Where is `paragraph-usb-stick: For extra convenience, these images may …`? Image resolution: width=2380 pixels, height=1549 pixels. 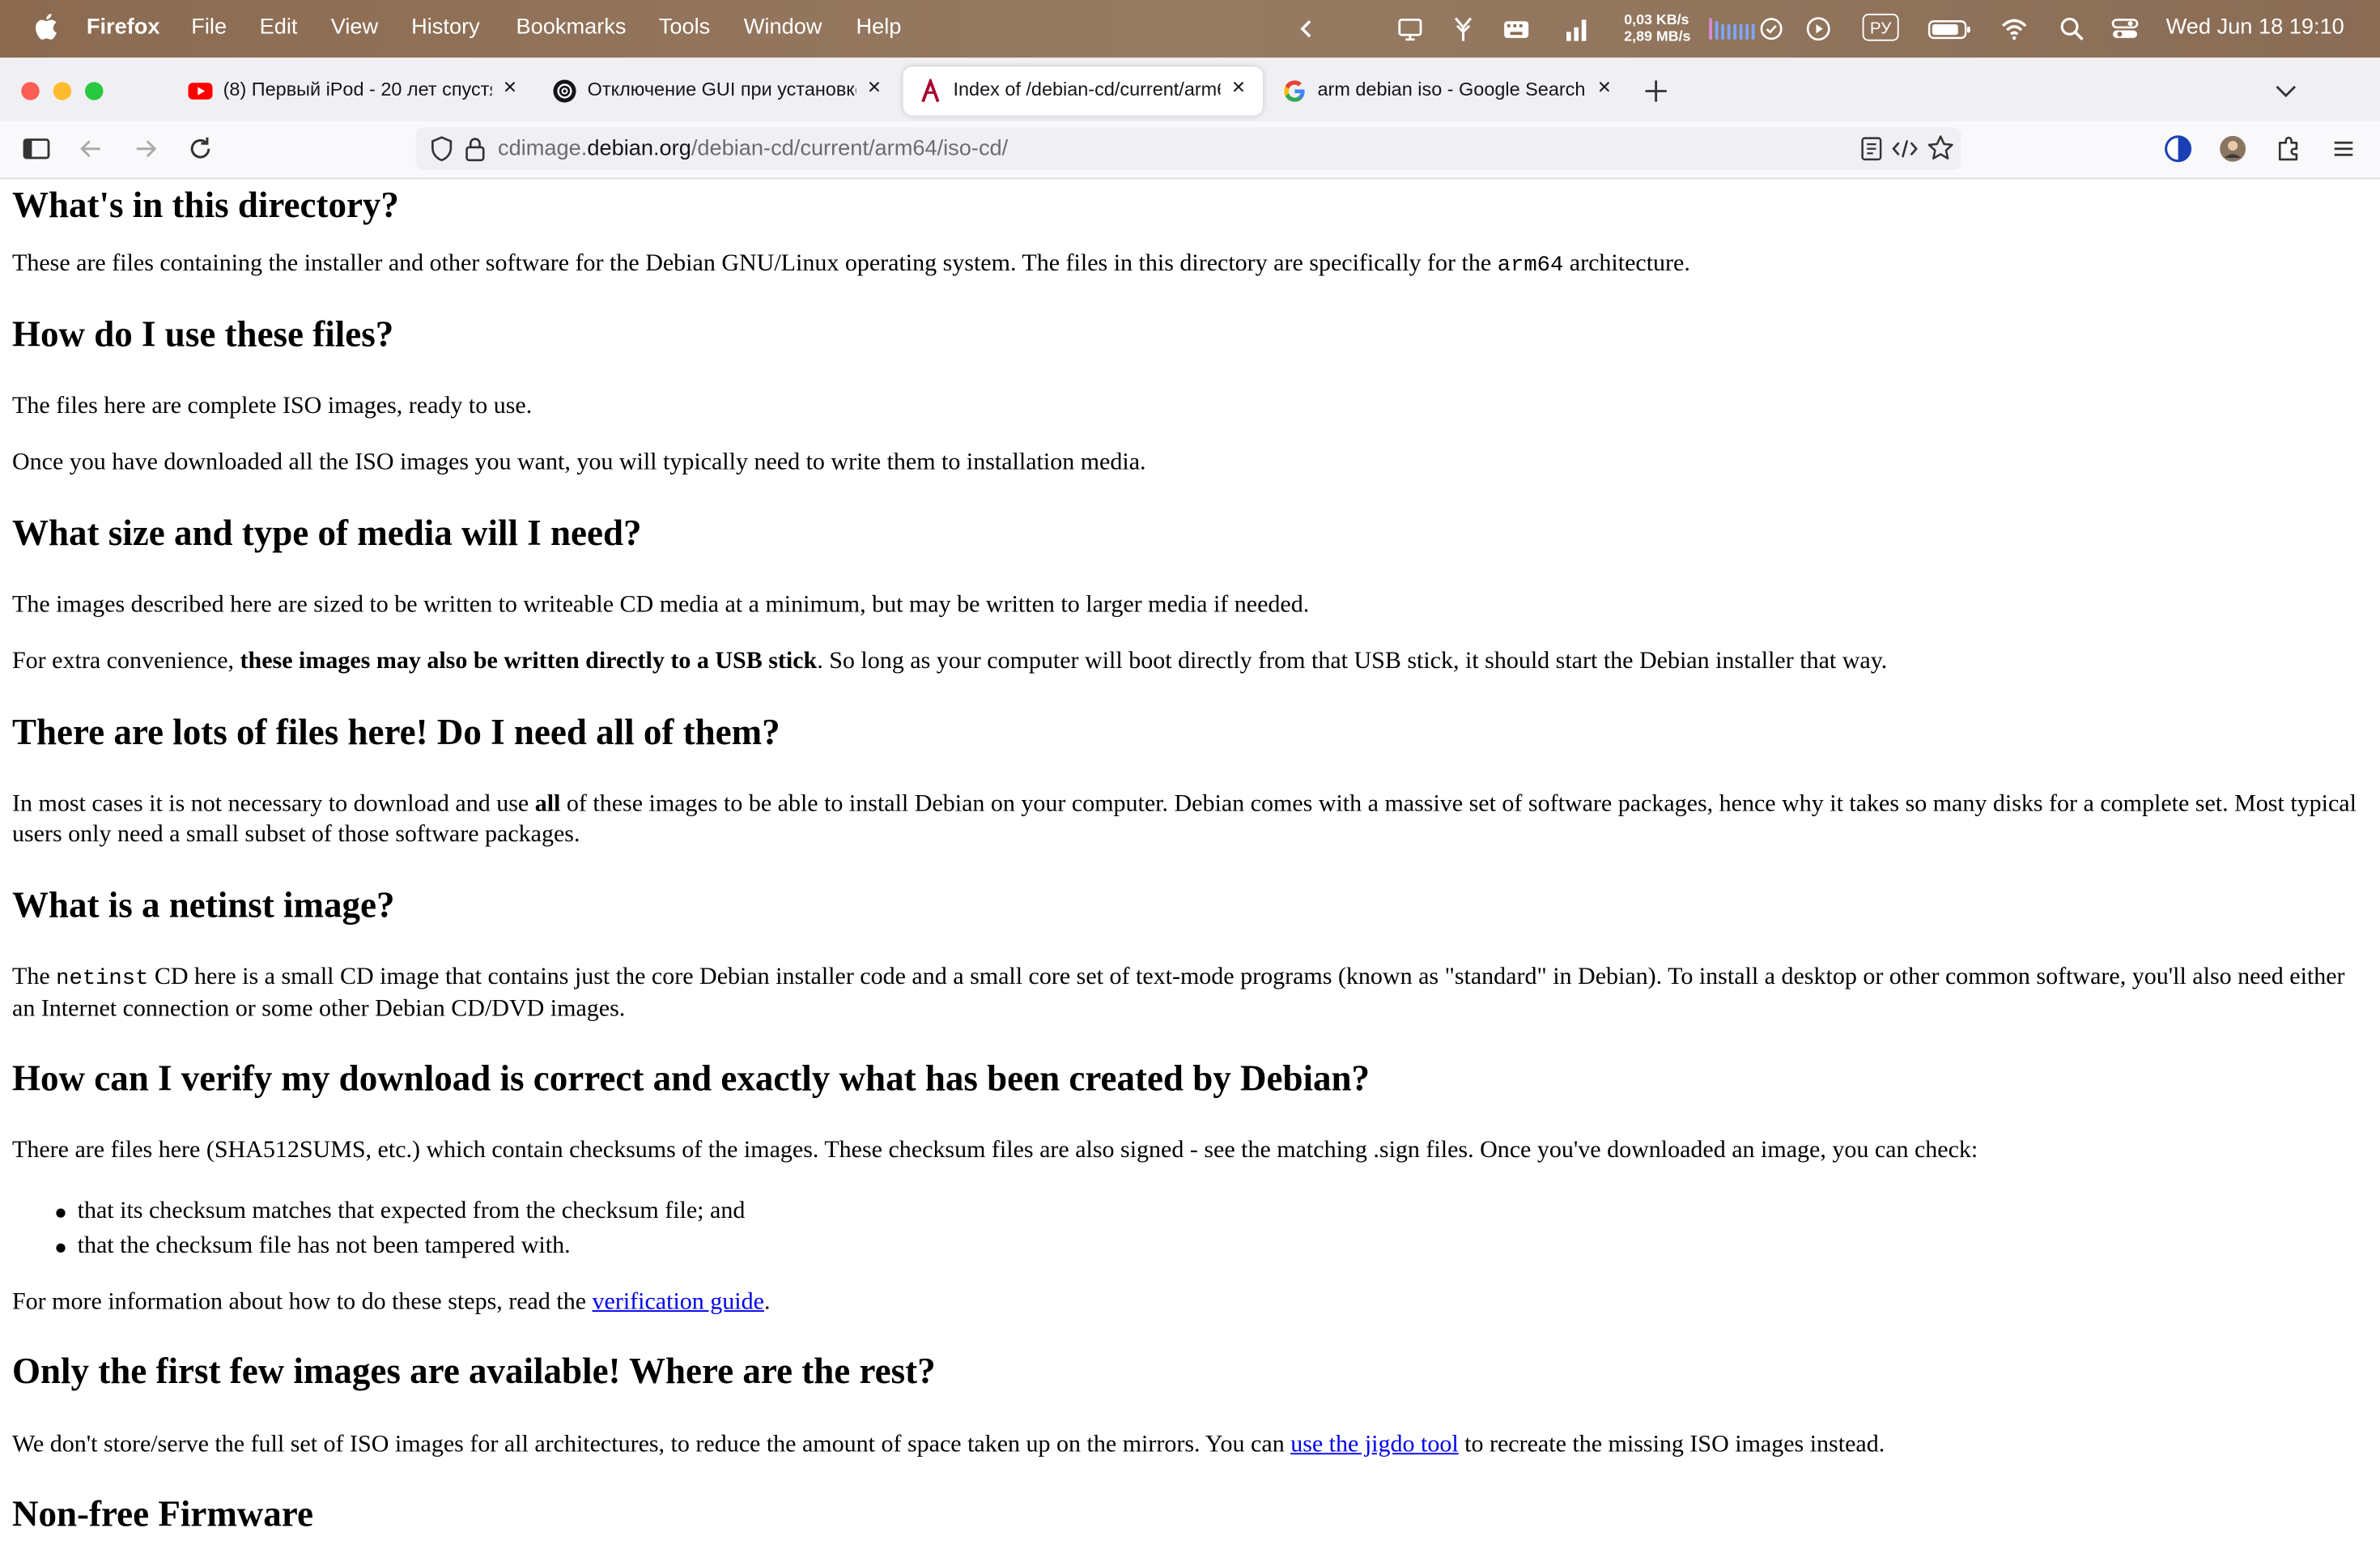 paragraph-usb-stick: For extra convenience, these images may … is located at coordinates (1184, 662).